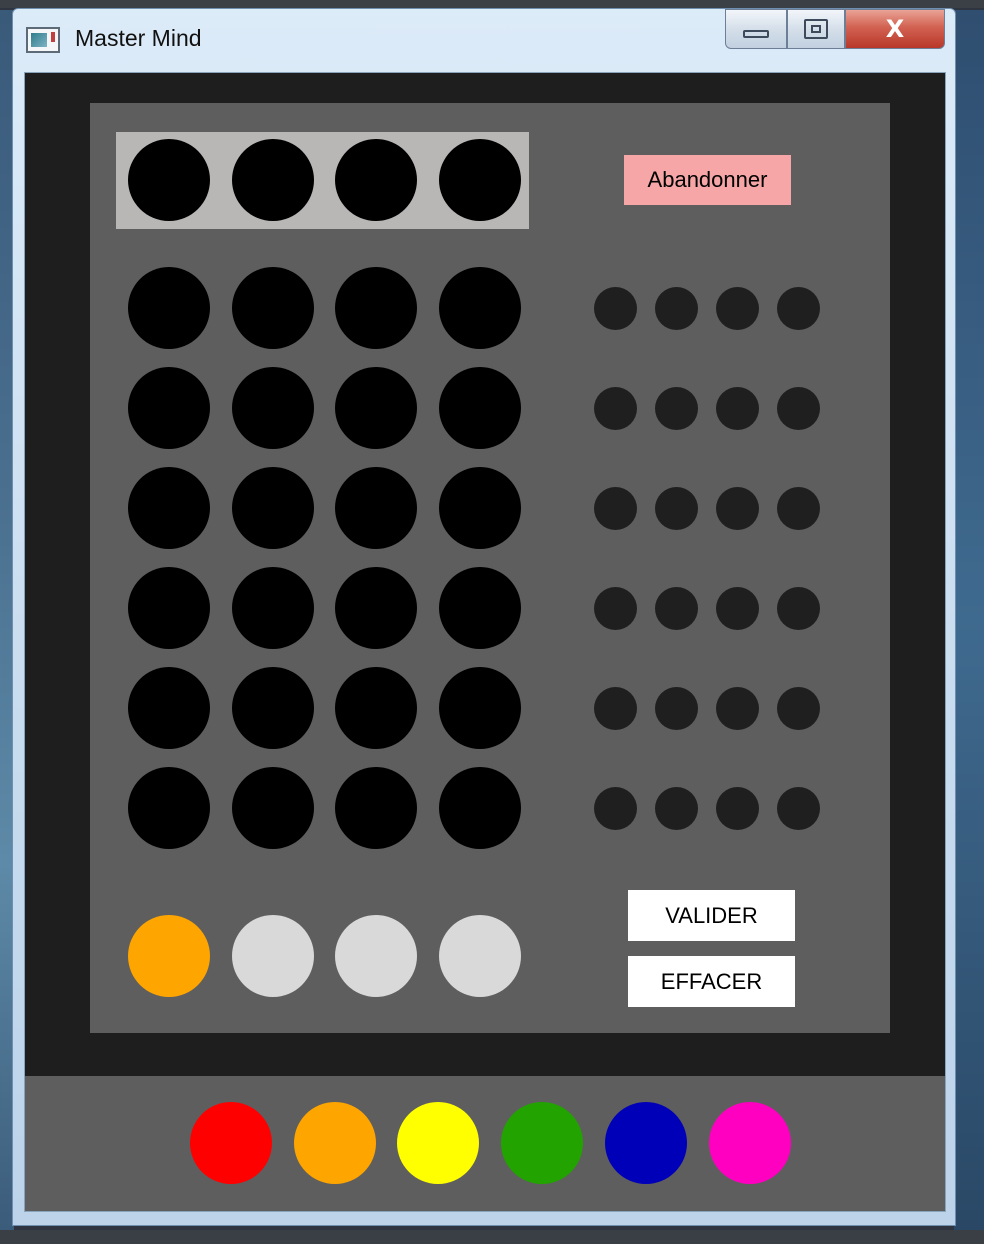 The image size is (984, 1244). I want to click on palette-color-red, so click(231, 1143).